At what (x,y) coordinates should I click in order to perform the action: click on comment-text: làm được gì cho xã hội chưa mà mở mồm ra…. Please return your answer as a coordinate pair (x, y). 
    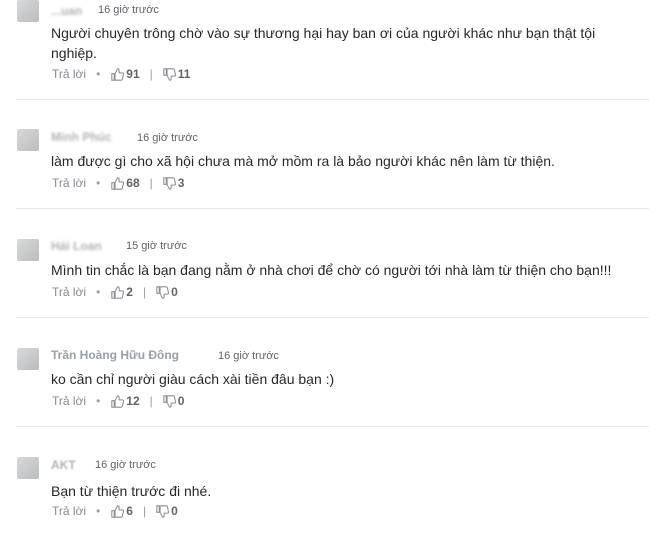
    Looking at the image, I should click on (303, 161).